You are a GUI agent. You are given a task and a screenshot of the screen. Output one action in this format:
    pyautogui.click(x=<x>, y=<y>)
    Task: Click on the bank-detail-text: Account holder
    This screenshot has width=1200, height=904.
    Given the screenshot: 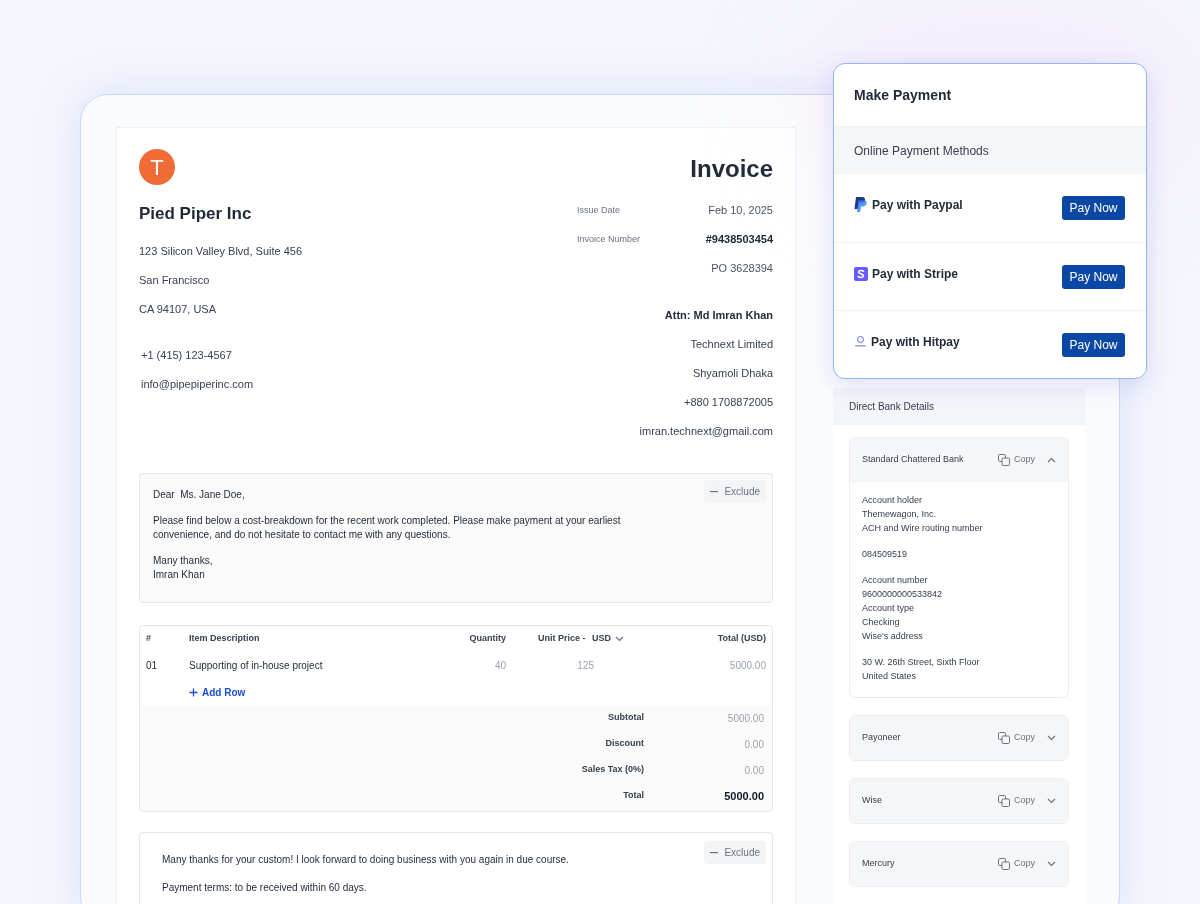 What is the action you would take?
    pyautogui.click(x=893, y=500)
    